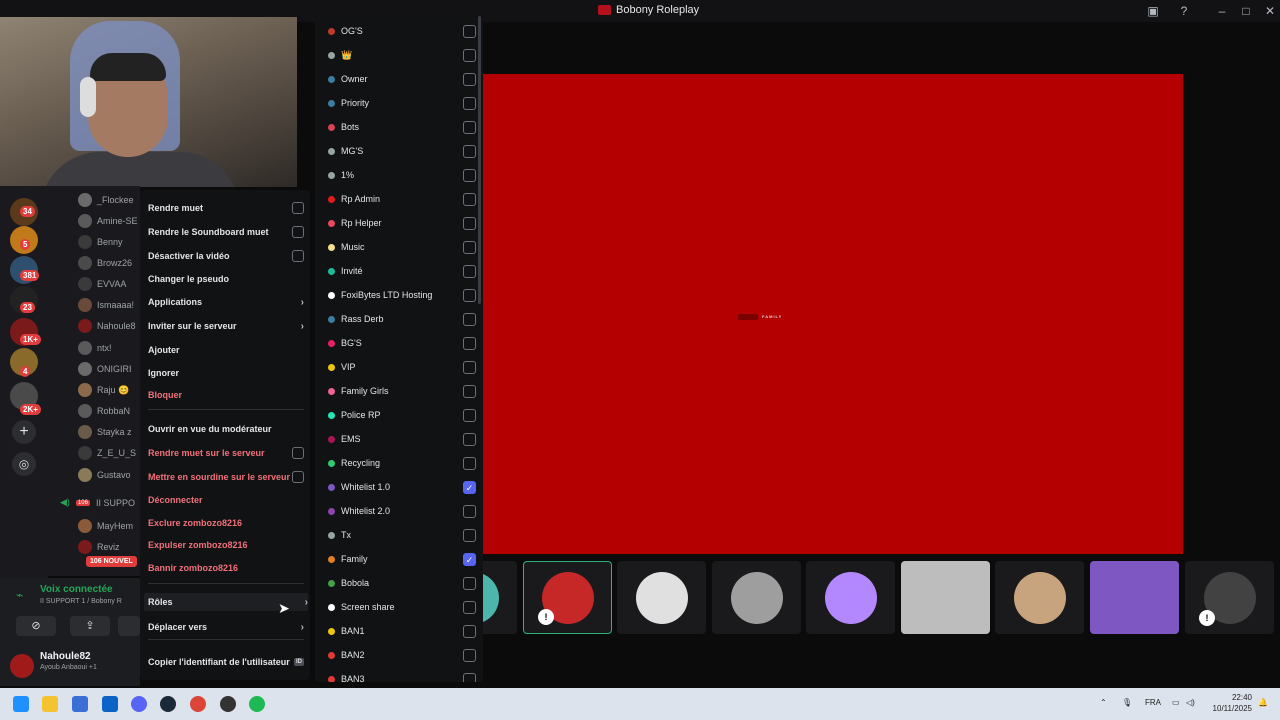 The height and width of the screenshot is (720, 1280). What do you see at coordinates (22, 666) in the screenshot?
I see `user-avatar` at bounding box center [22, 666].